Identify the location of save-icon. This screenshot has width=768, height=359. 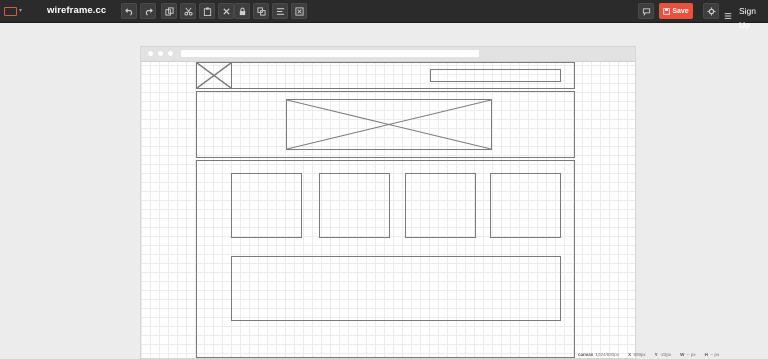
(667, 11).